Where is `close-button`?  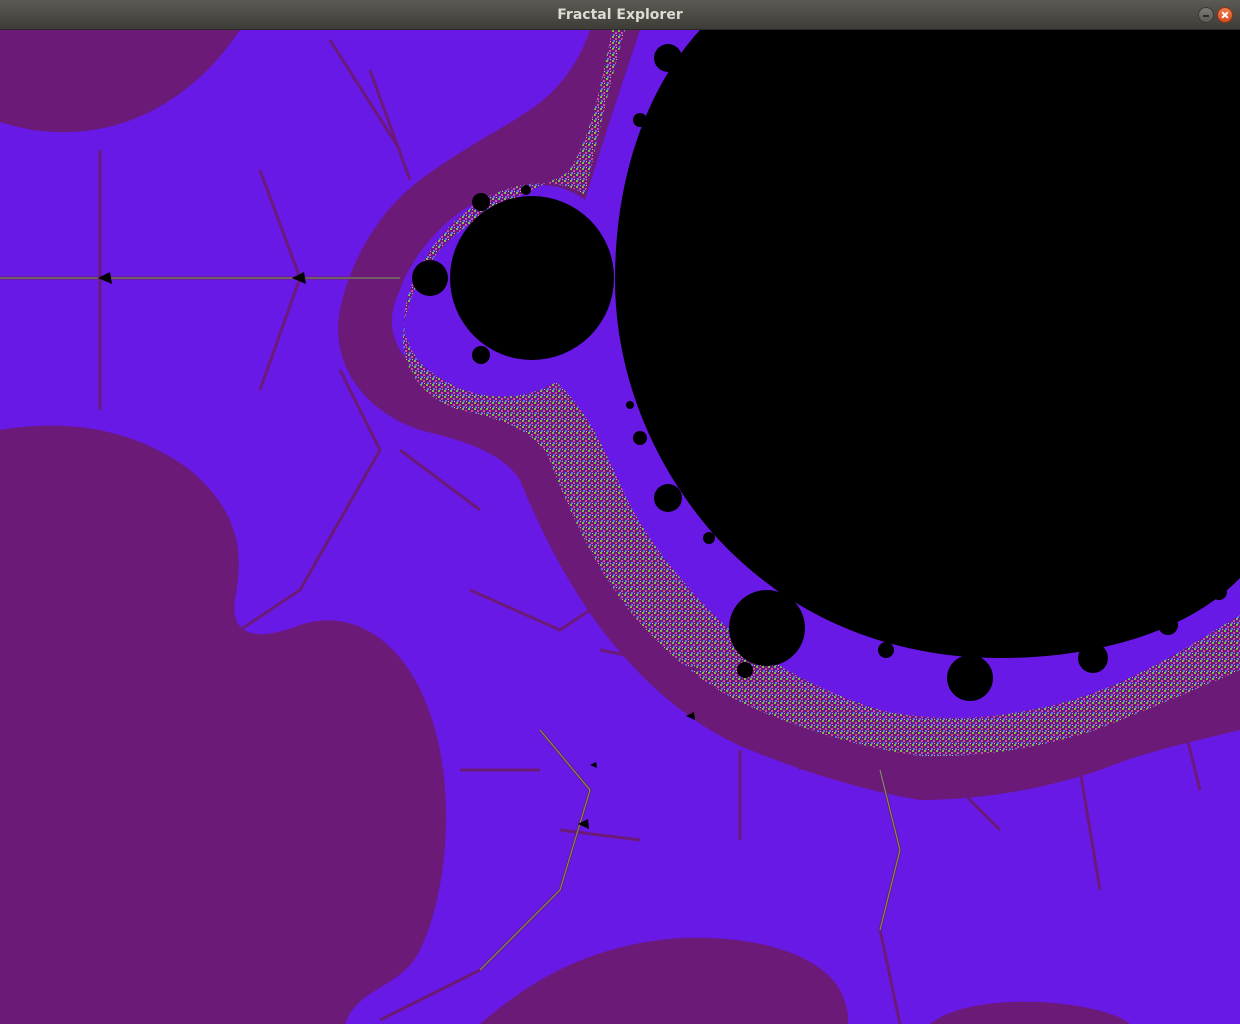 close-button is located at coordinates (1225, 15).